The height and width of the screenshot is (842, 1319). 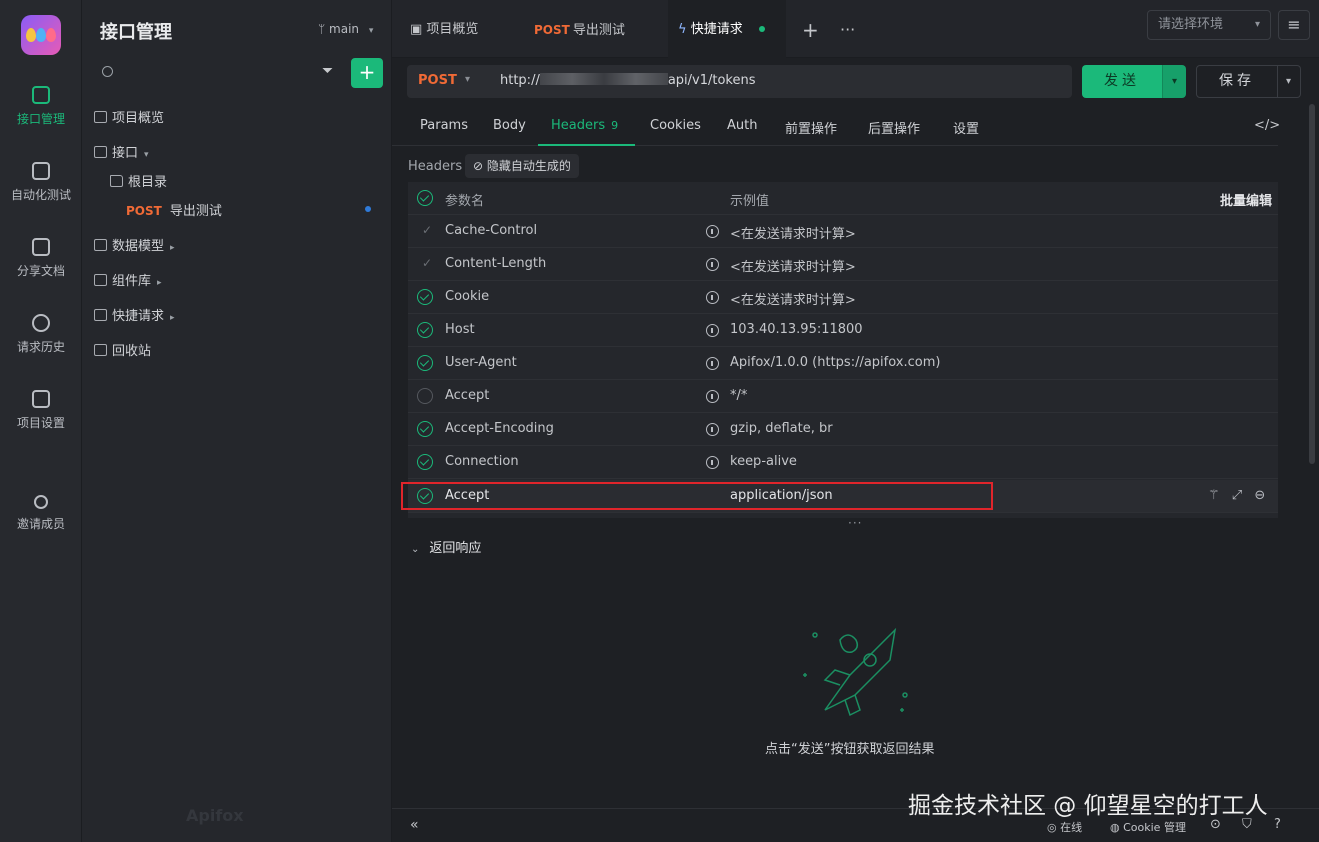 I want to click on environment-placeholder: 请选择环境, so click(x=1191, y=24).